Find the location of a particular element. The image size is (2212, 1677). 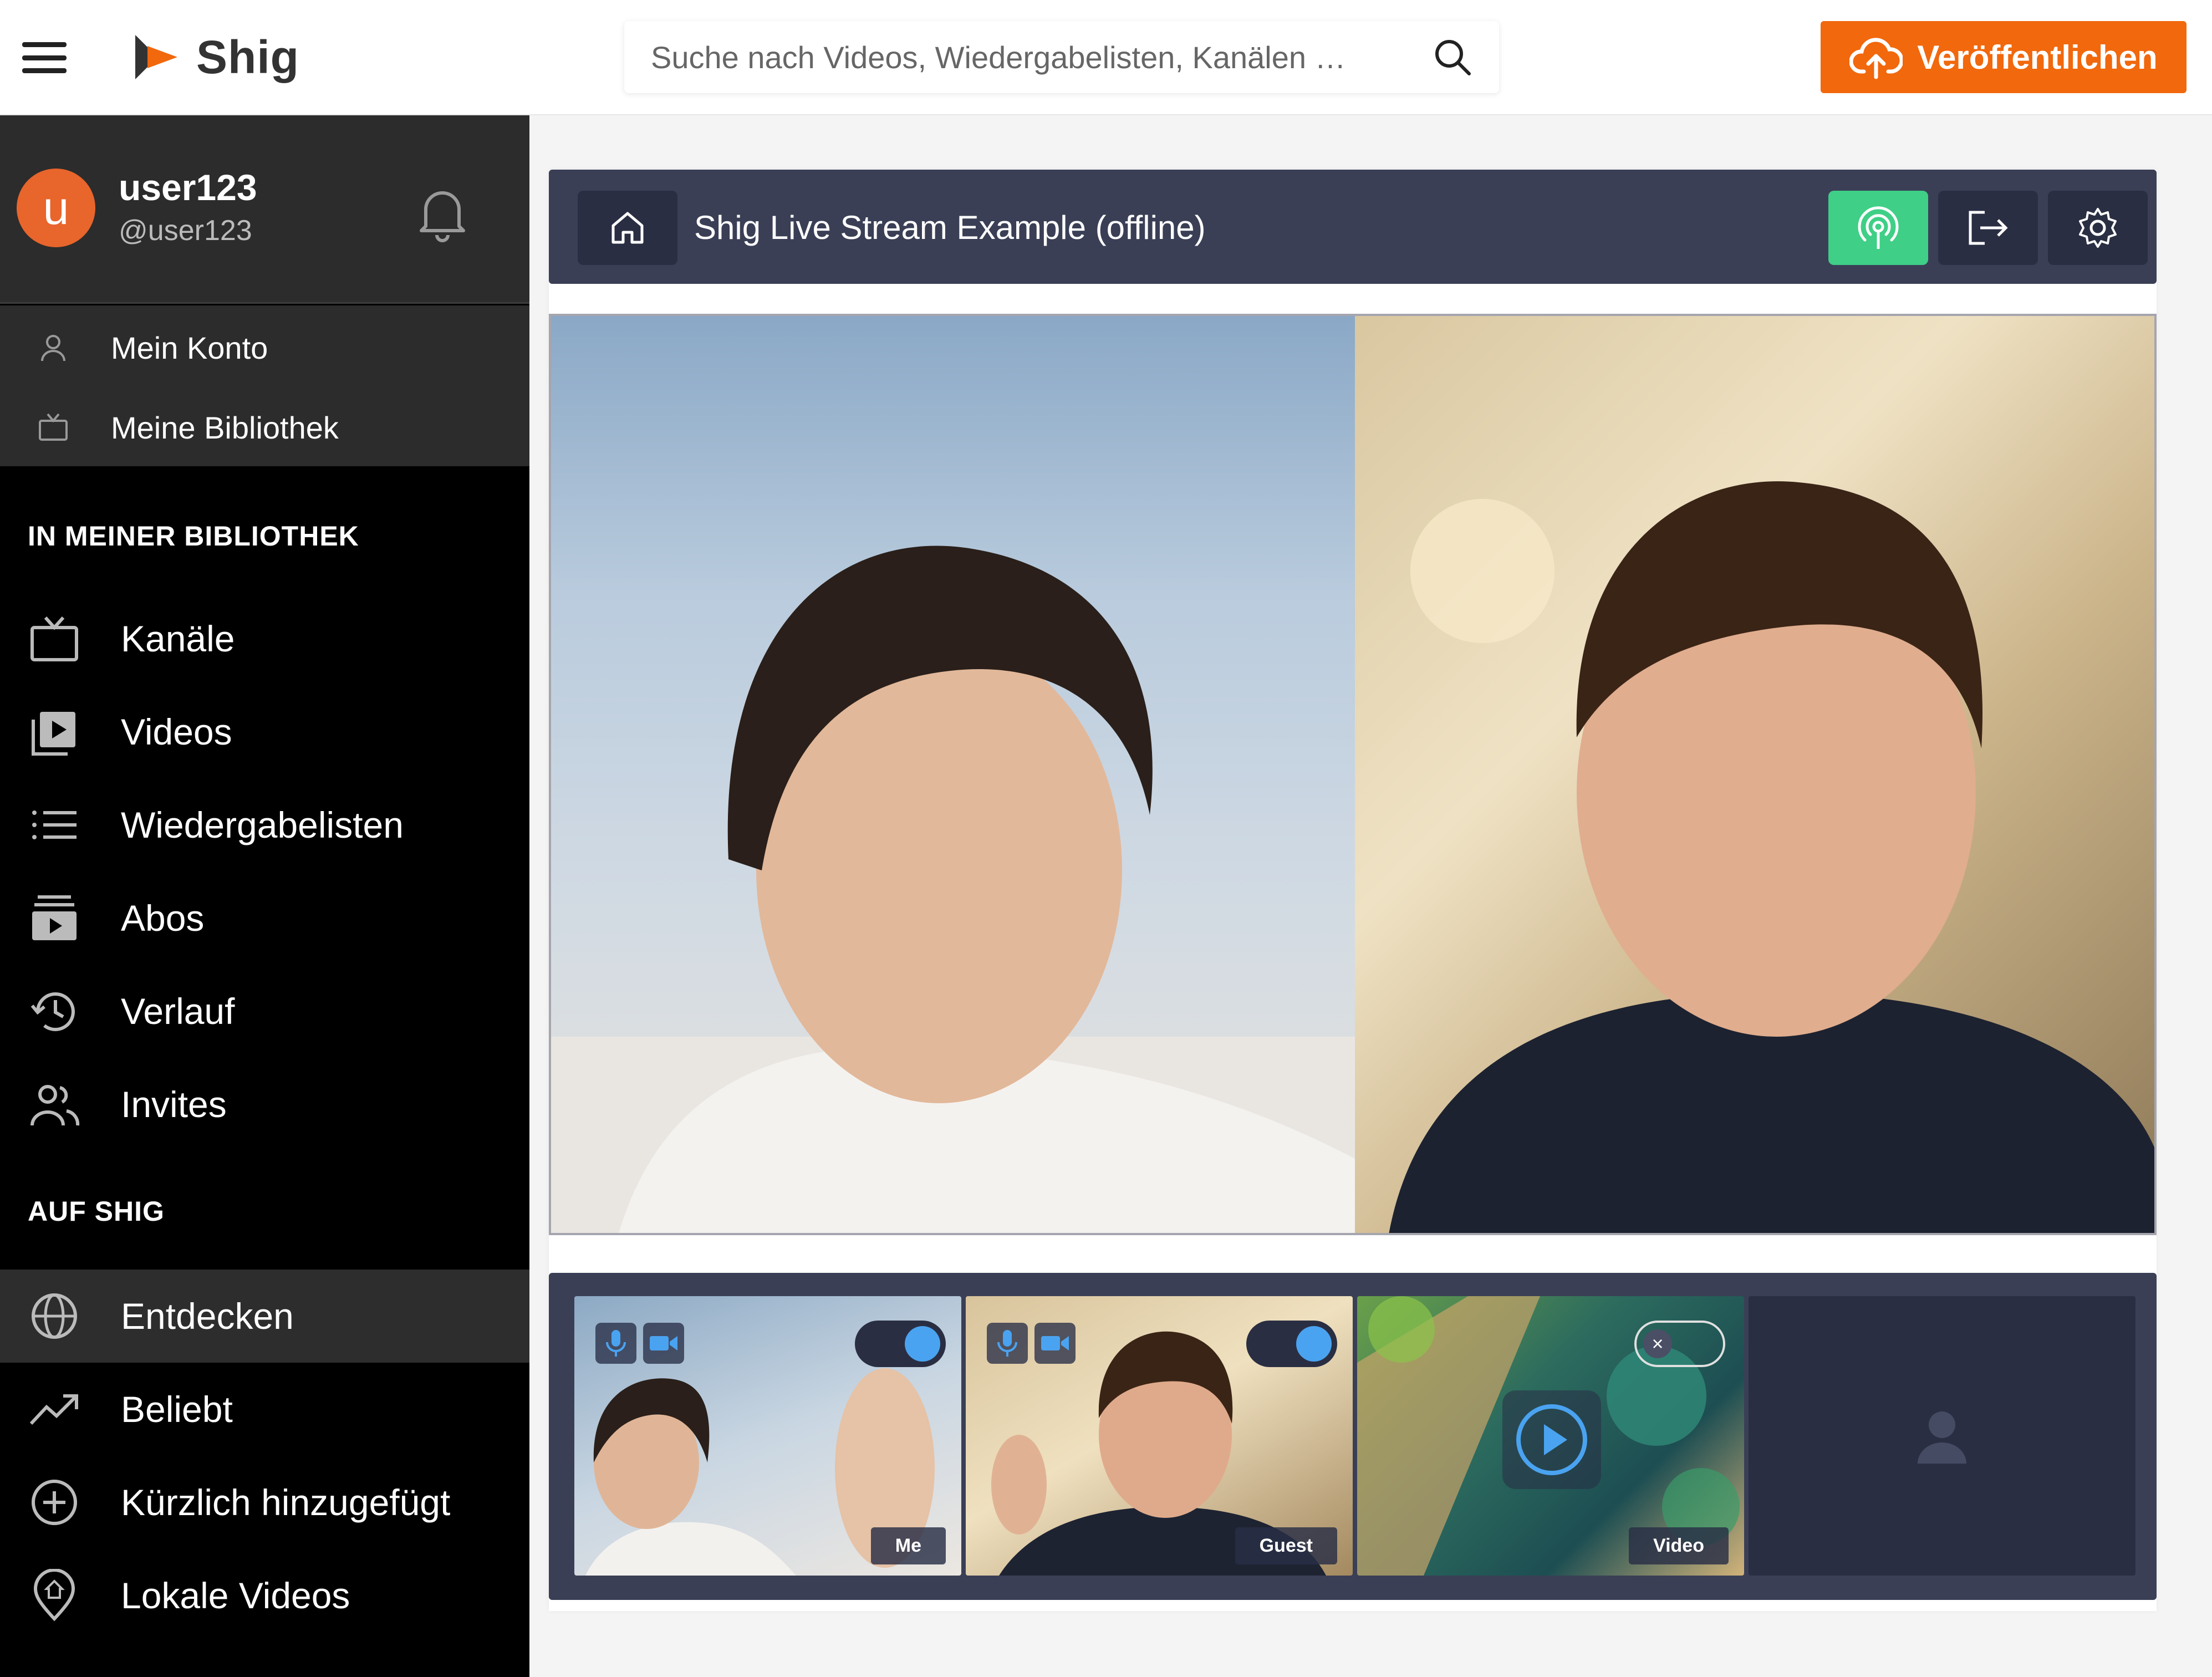

participant-tile-guest: Guest is located at coordinates (1159, 1436).